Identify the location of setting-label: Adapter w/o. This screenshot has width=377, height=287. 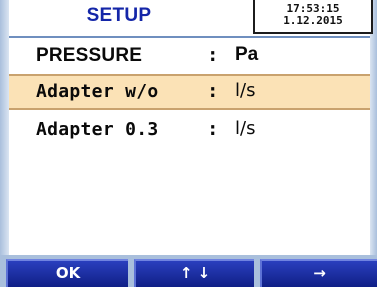
(97, 91).